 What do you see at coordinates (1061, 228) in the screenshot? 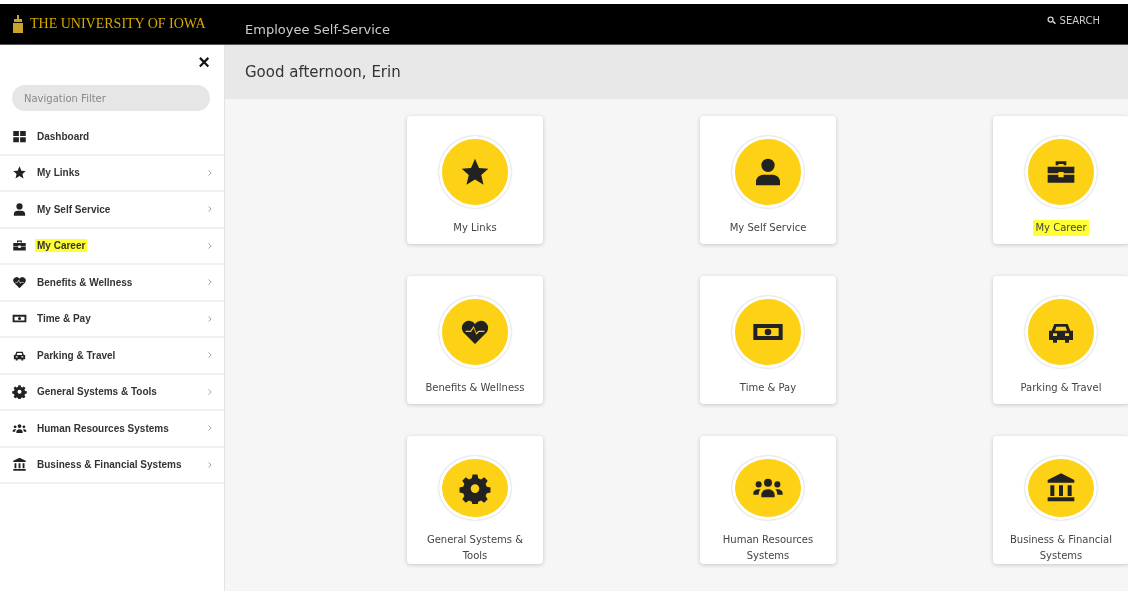
I see `tile-label: My Career` at bounding box center [1061, 228].